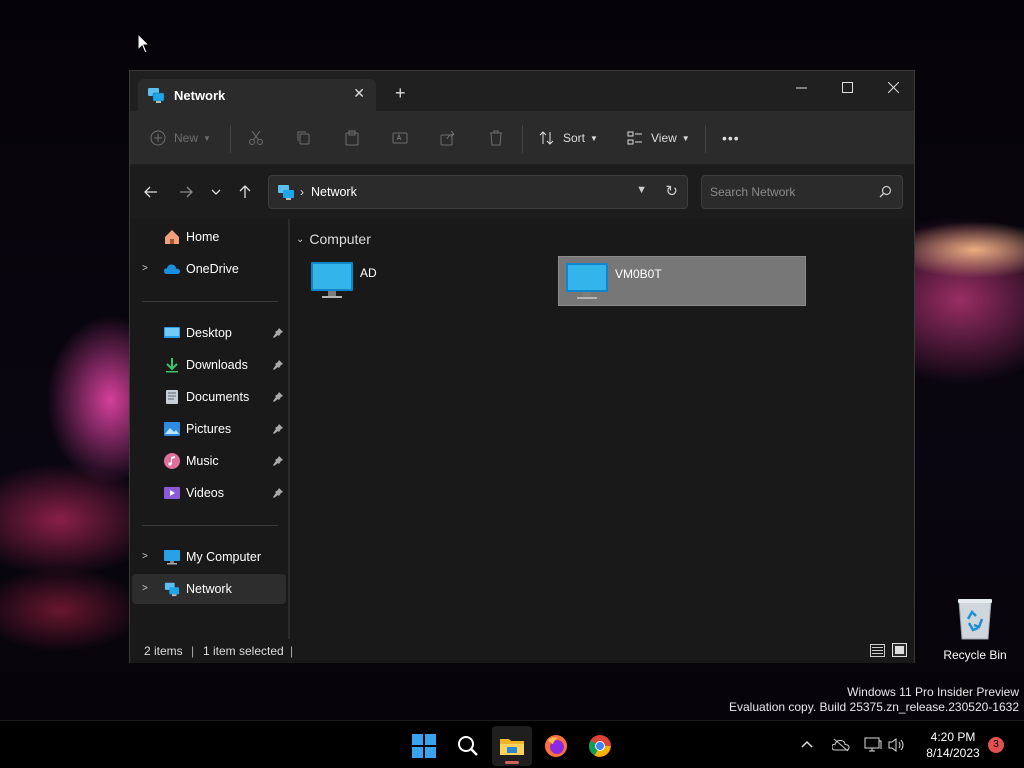  I want to click on recycle-bin: Recycle Bin, so click(975, 629).